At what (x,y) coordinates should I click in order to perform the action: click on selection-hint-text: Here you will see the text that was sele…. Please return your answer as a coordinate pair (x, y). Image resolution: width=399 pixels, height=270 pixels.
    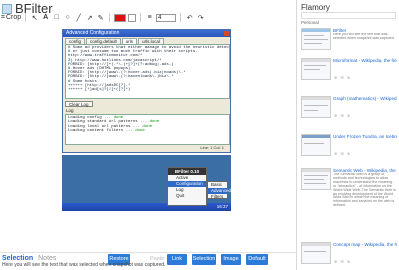
    Looking at the image, I should click on (84, 265).